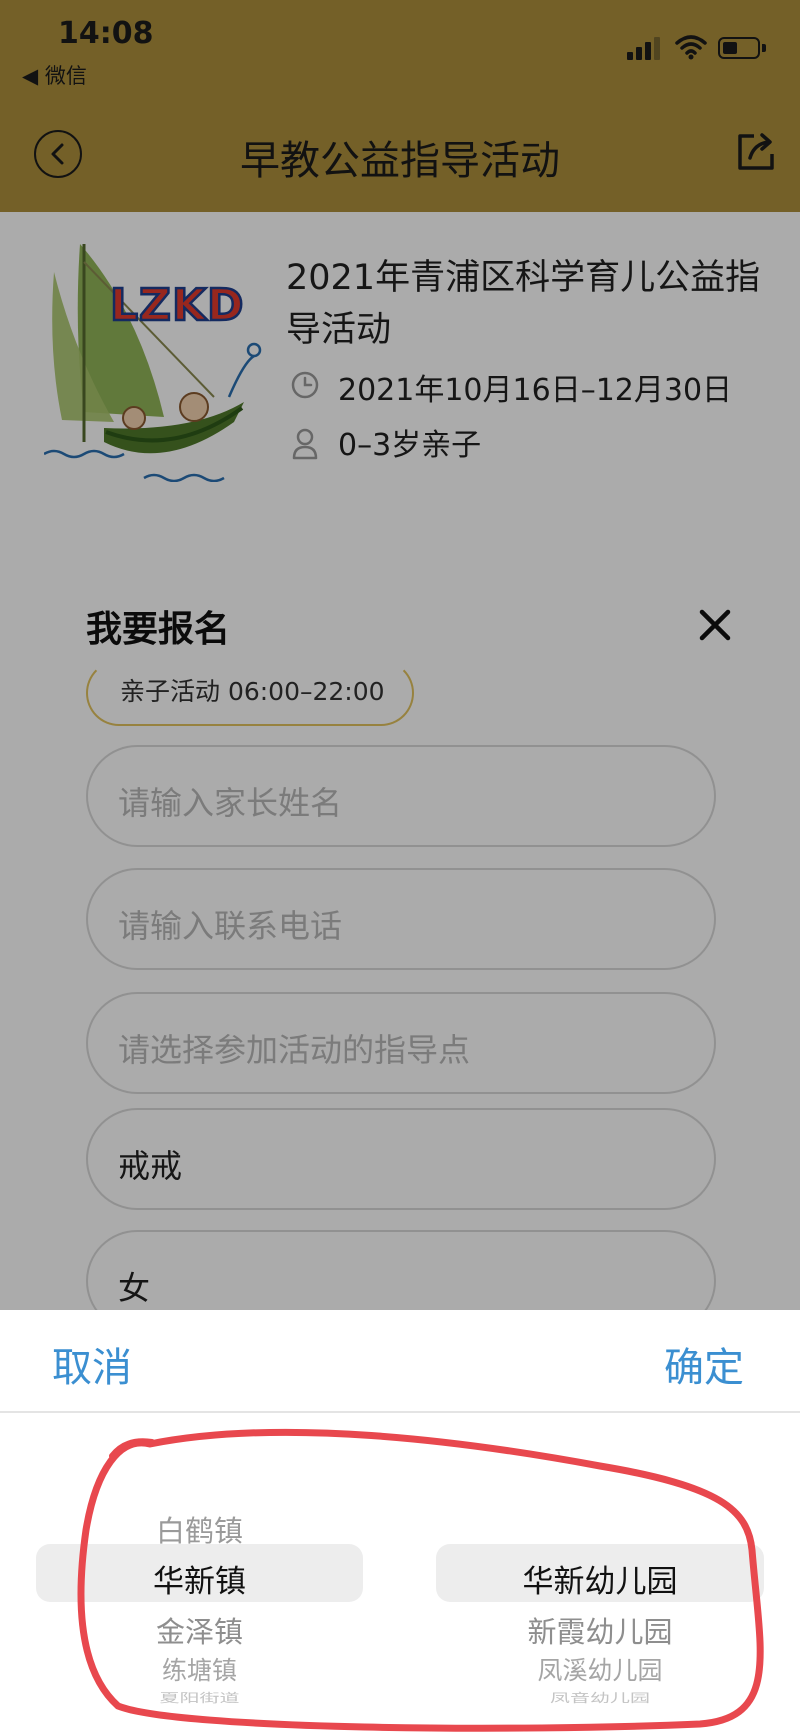 The image size is (800, 1733). Describe the element at coordinates (199, 1630) in the screenshot. I see `picker-option-town: 金泽镇` at that location.